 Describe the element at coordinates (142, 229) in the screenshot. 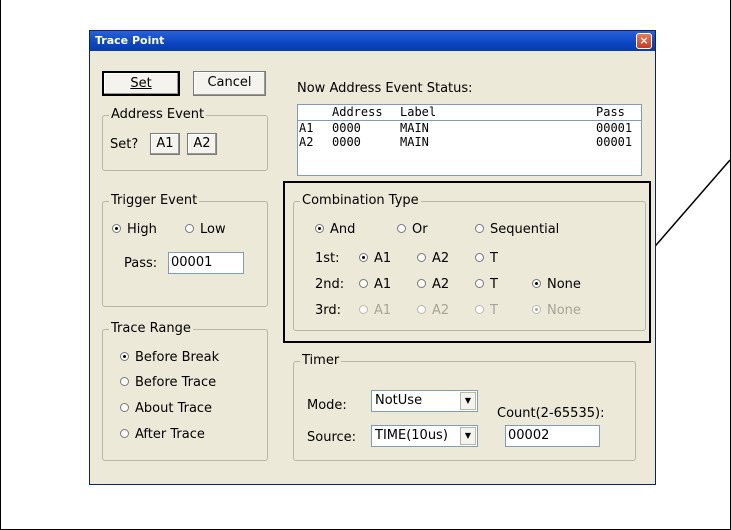

I see `high-label: High` at that location.